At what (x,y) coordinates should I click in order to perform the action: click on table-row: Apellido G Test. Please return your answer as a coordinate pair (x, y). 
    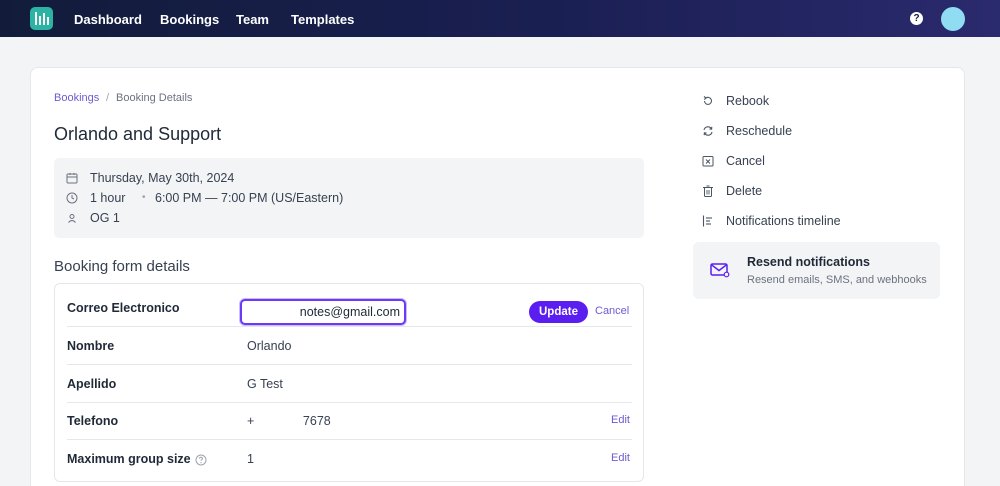
    Looking at the image, I should click on (349, 384).